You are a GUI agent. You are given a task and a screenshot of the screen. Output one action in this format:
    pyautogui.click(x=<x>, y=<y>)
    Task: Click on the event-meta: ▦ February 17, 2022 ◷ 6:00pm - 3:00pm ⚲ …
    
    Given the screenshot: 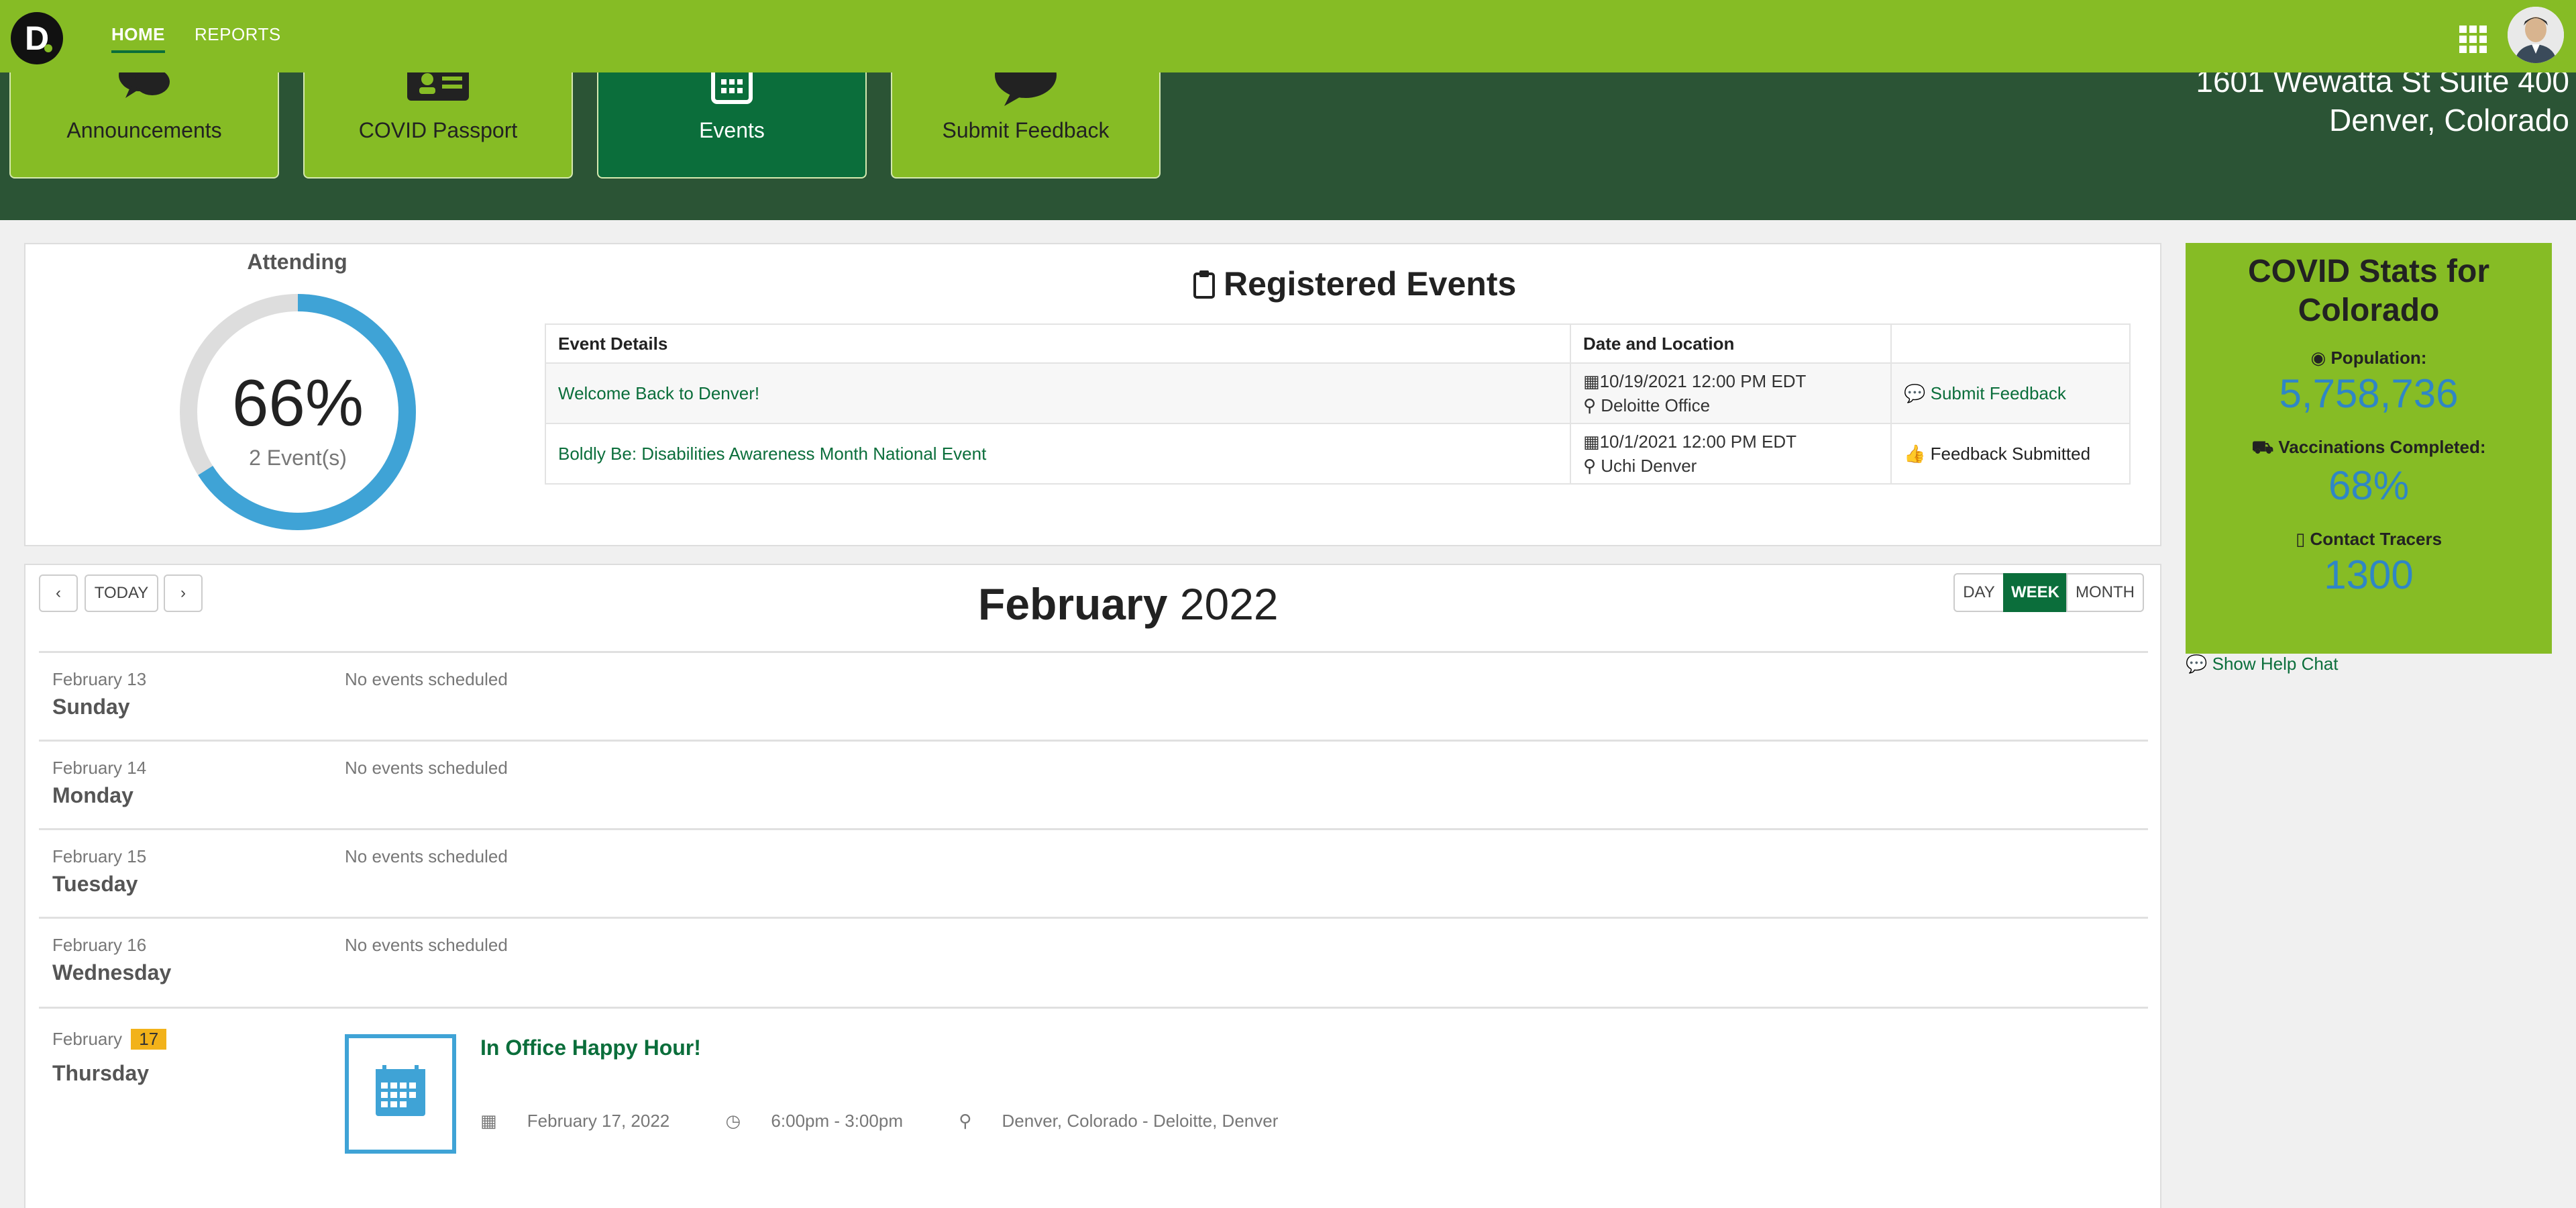 What is the action you would take?
    pyautogui.click(x=904, y=1121)
    